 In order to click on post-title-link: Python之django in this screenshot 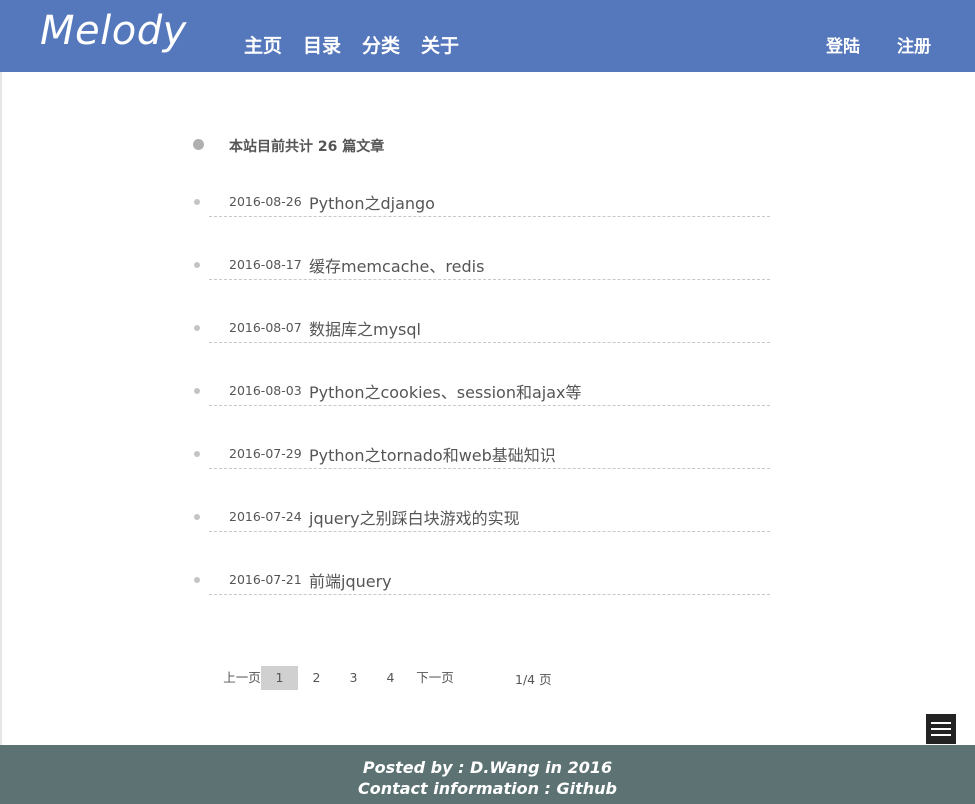, I will do `click(372, 202)`.